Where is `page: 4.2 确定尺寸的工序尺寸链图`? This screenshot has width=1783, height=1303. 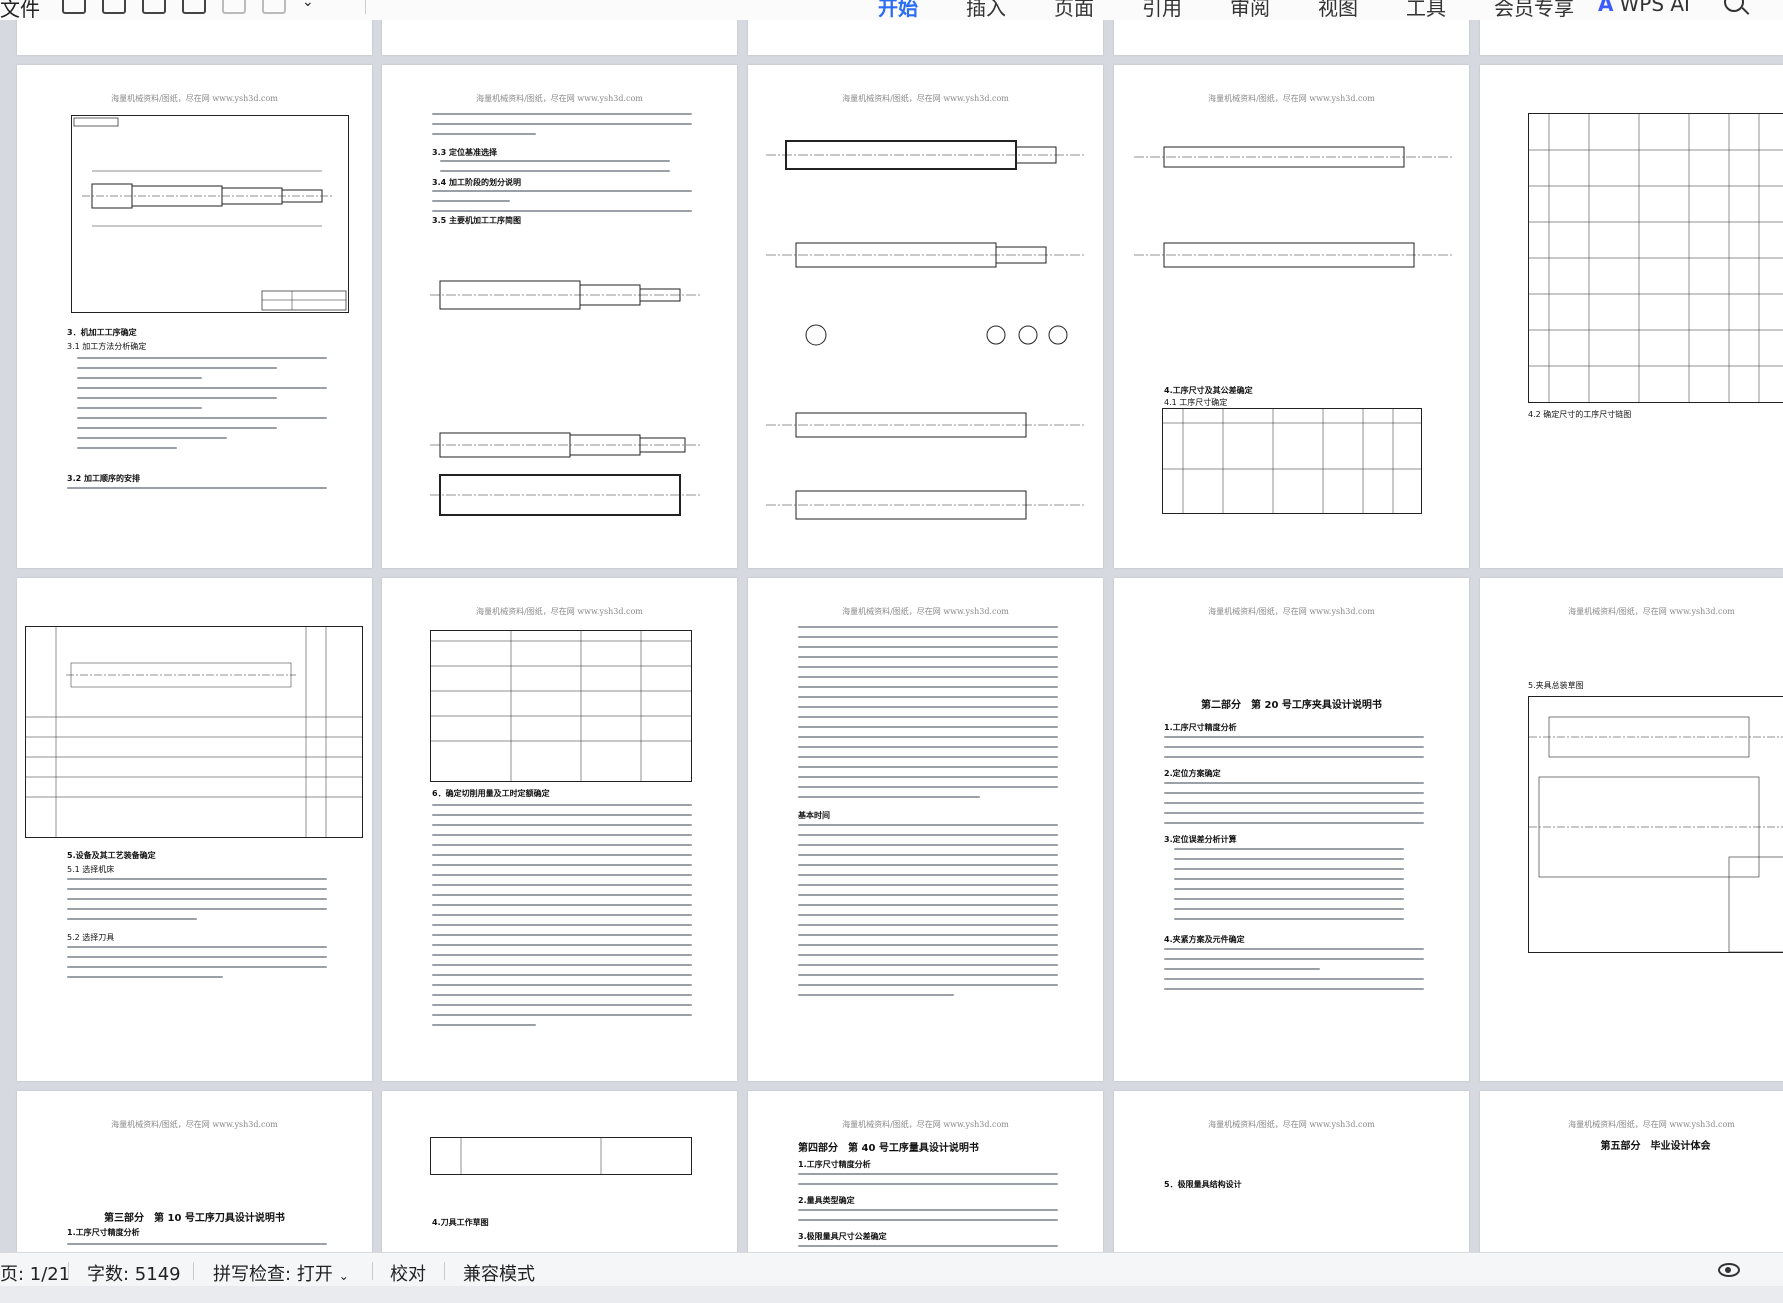 page: 4.2 确定尺寸的工序尺寸链图 is located at coordinates (1631, 316).